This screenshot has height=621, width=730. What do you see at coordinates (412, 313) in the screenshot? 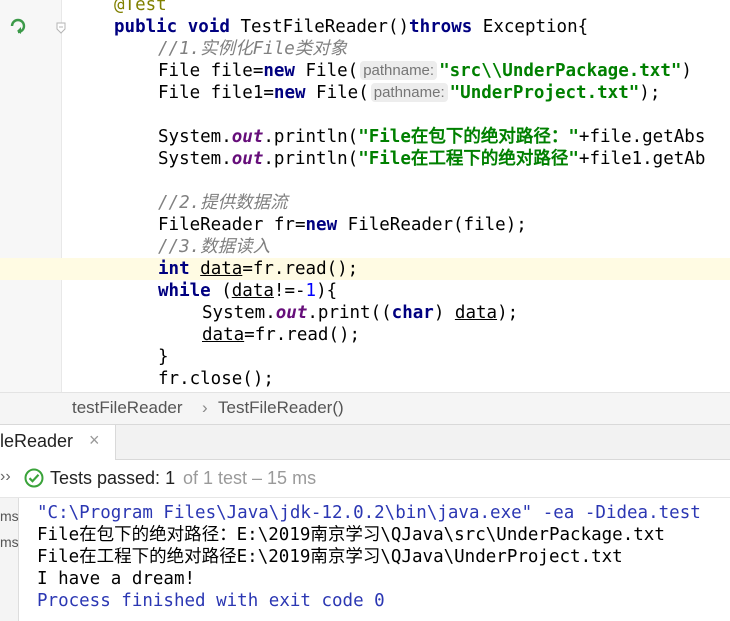
I see `keyword: char` at bounding box center [412, 313].